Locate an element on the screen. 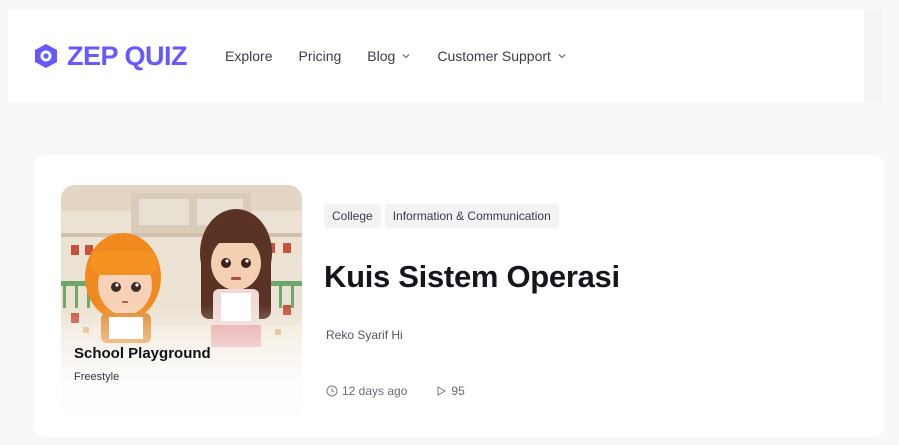 This screenshot has width=899, height=445. brand-name: ZEP QUIZ is located at coordinates (127, 55).